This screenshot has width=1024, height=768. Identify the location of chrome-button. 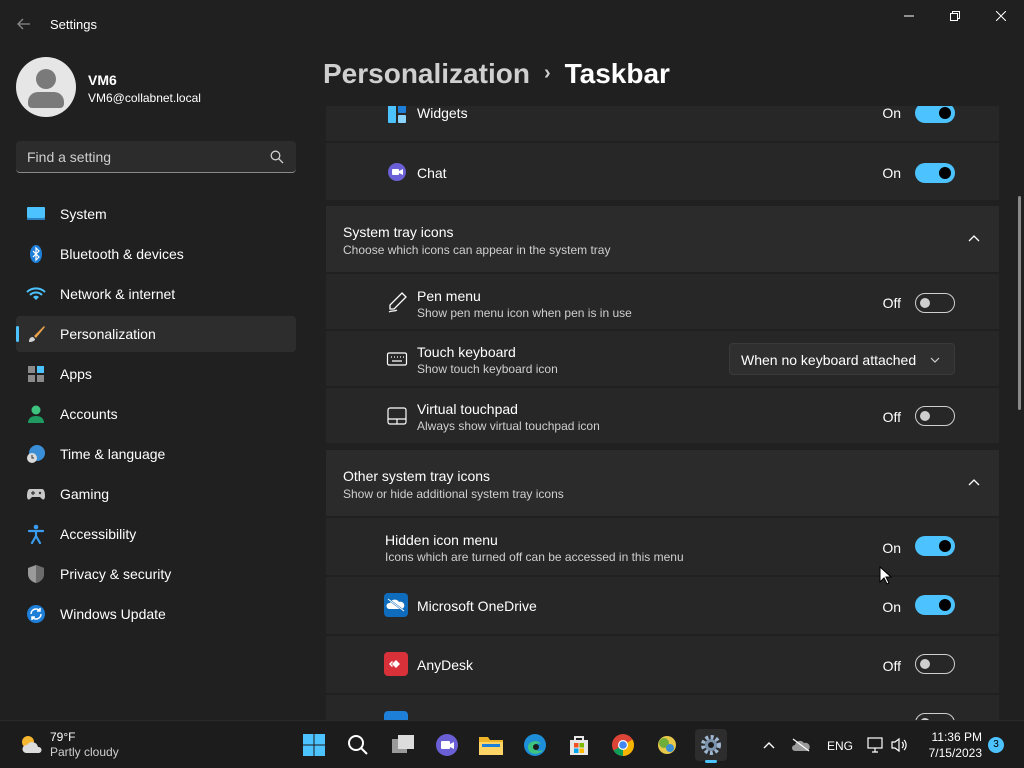
(623, 745).